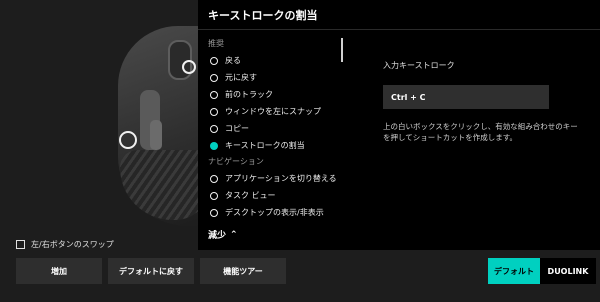 This screenshot has width=600, height=302. Describe the element at coordinates (249, 94) in the screenshot. I see `action-label: 前のトラック` at that location.